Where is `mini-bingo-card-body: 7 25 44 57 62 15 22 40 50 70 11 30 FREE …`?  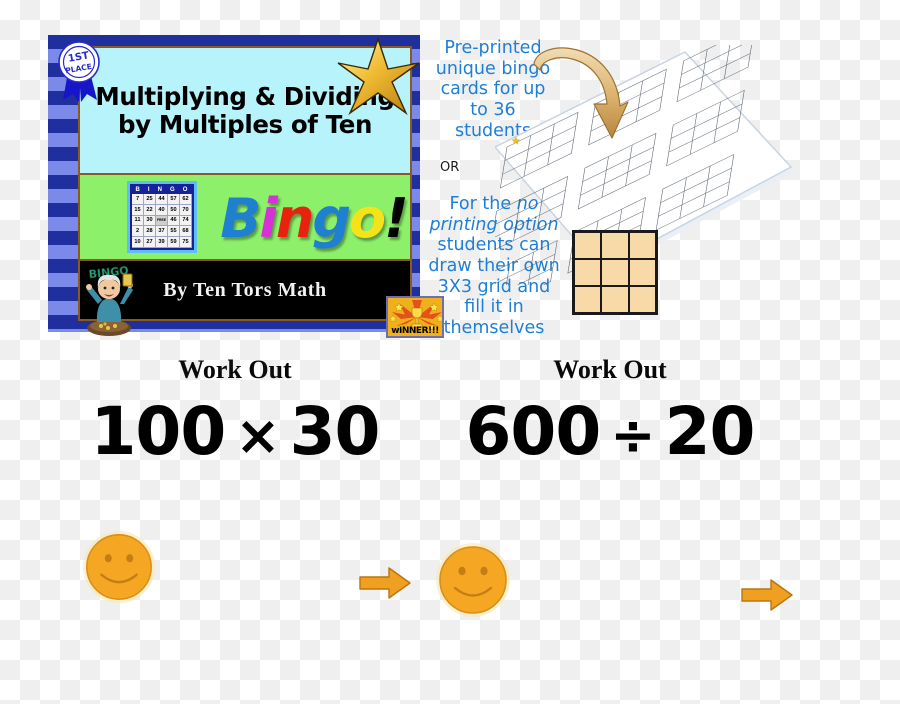 mini-bingo-card-body: 7 25 44 57 62 15 22 40 50 70 11 30 FREE … is located at coordinates (162, 221).